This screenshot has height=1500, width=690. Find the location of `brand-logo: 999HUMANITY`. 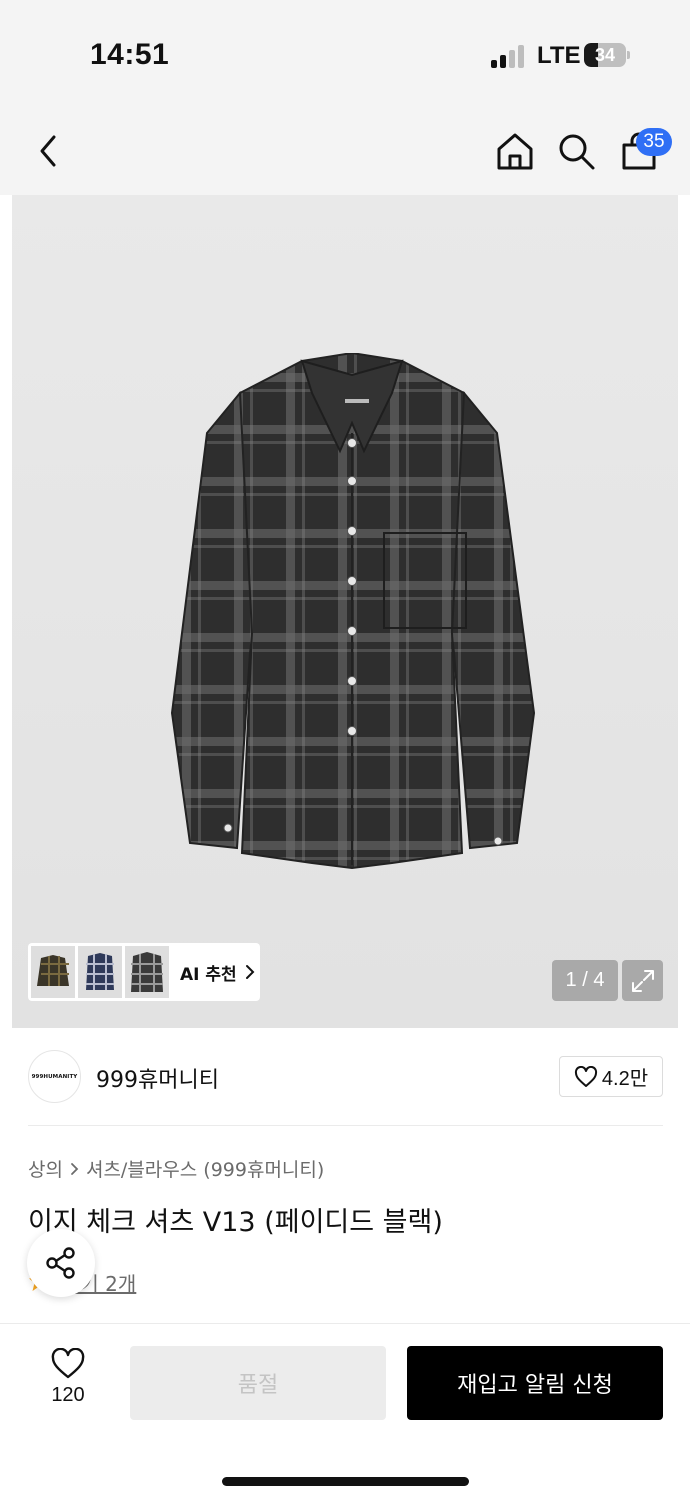

brand-logo: 999HUMANITY is located at coordinates (54, 1076).